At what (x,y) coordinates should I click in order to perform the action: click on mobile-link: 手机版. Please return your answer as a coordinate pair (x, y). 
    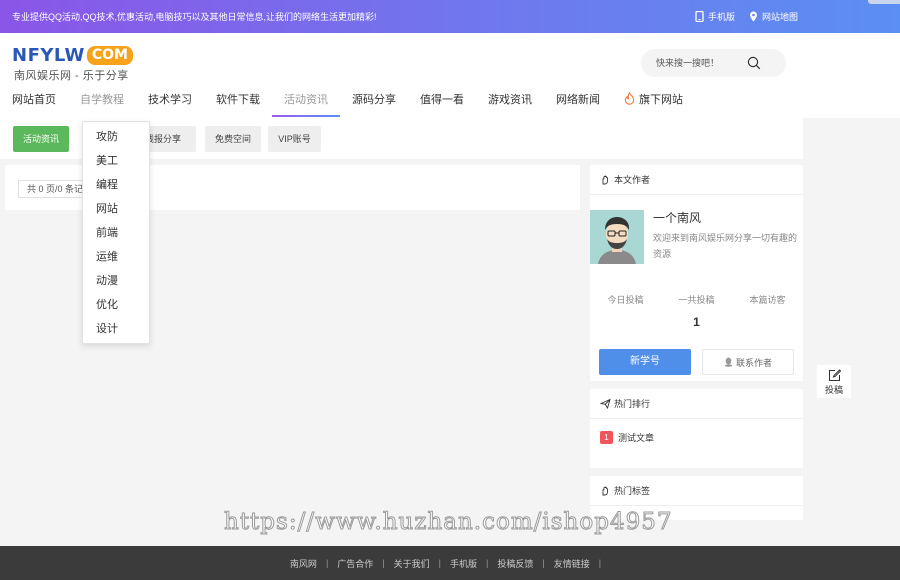
    Looking at the image, I should click on (715, 16).